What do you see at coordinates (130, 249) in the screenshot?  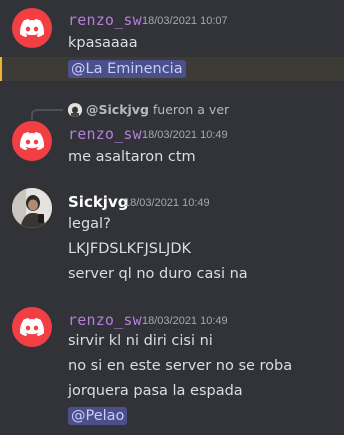 I see `message-text: LKJFDSLKFJSLJDK` at bounding box center [130, 249].